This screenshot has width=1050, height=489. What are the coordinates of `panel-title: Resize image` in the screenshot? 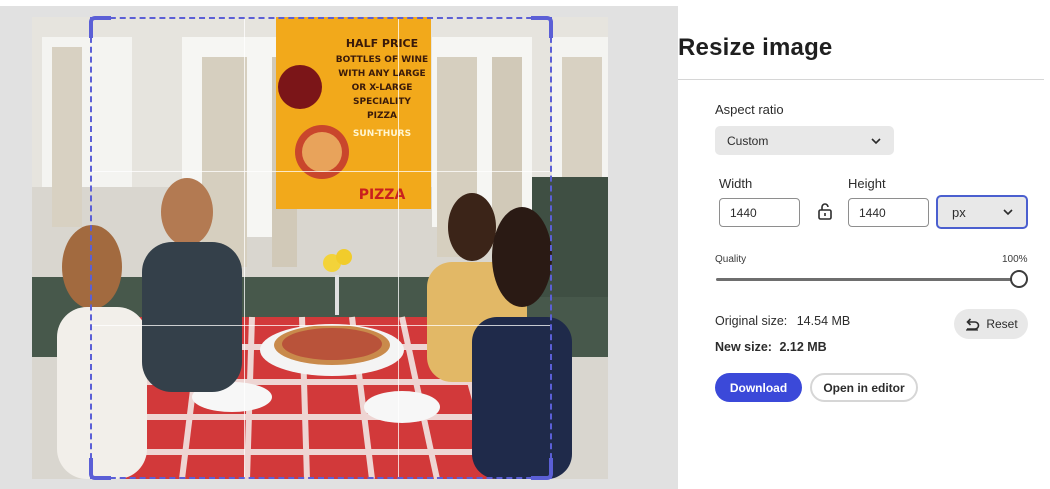 It's located at (755, 47).